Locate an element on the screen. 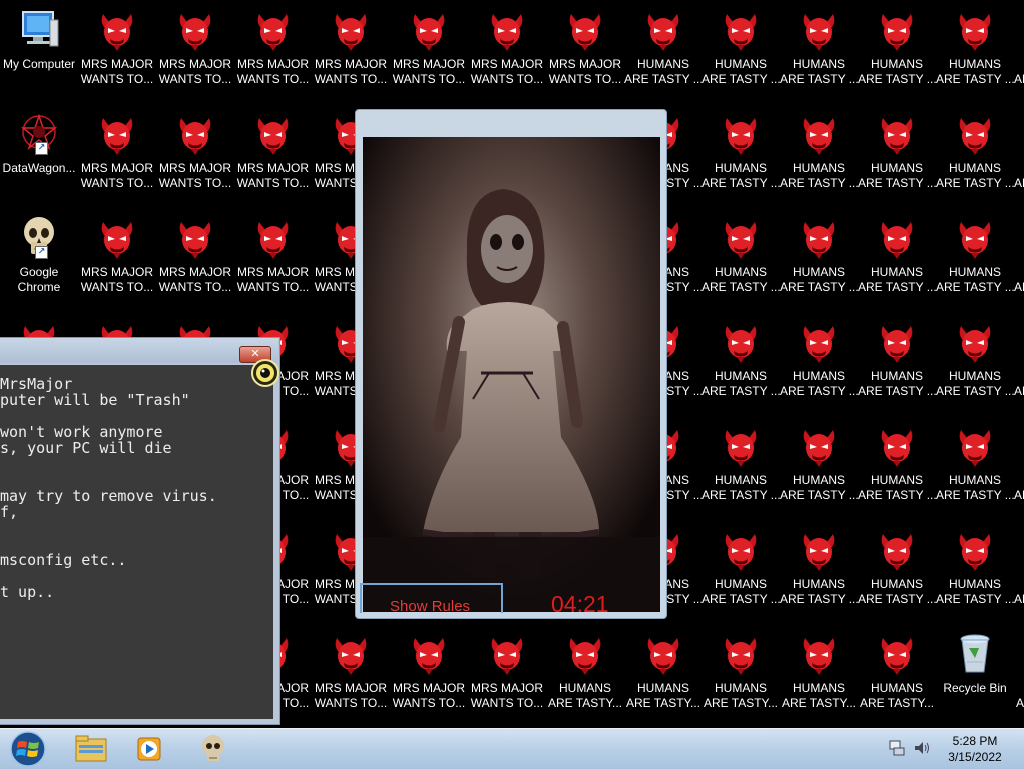  terminal-line: may try to remove virus. is located at coordinates (108, 496).